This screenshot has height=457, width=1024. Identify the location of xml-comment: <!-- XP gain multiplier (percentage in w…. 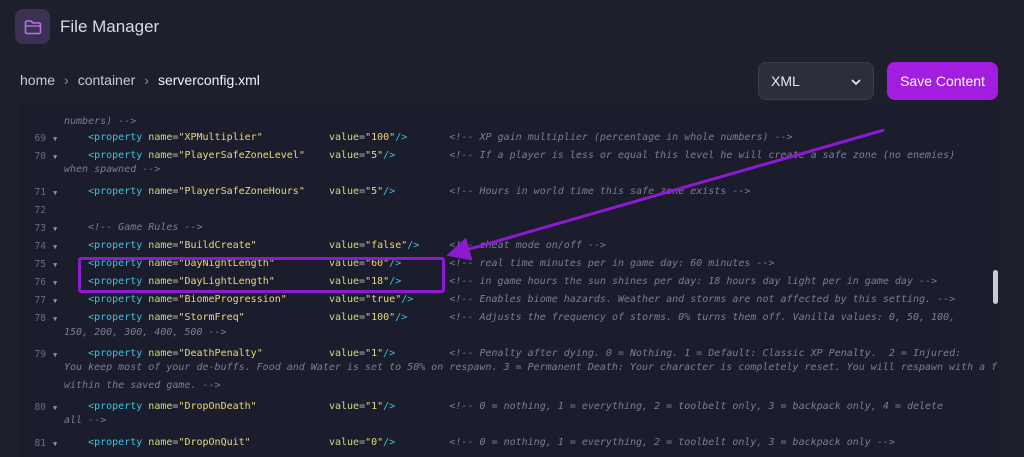
(621, 137).